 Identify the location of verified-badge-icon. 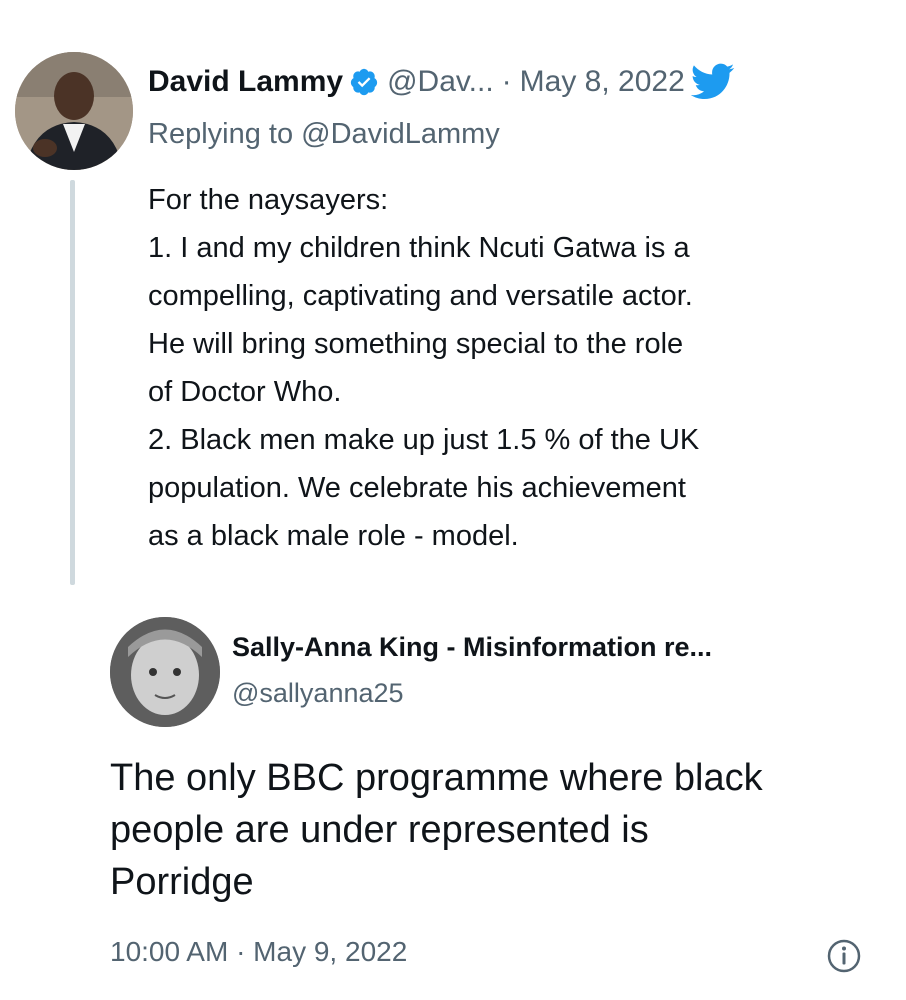
(364, 82).